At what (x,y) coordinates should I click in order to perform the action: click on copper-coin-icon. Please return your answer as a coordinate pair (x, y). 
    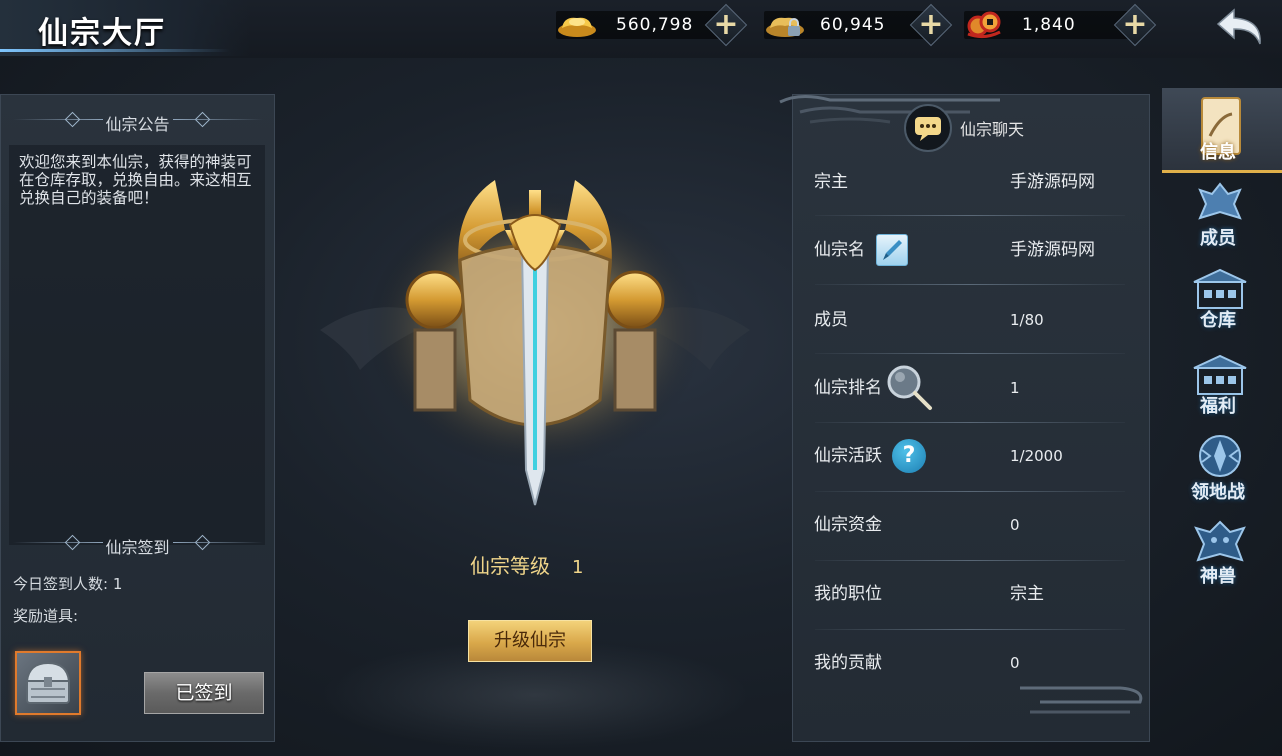
    Looking at the image, I should click on (984, 25).